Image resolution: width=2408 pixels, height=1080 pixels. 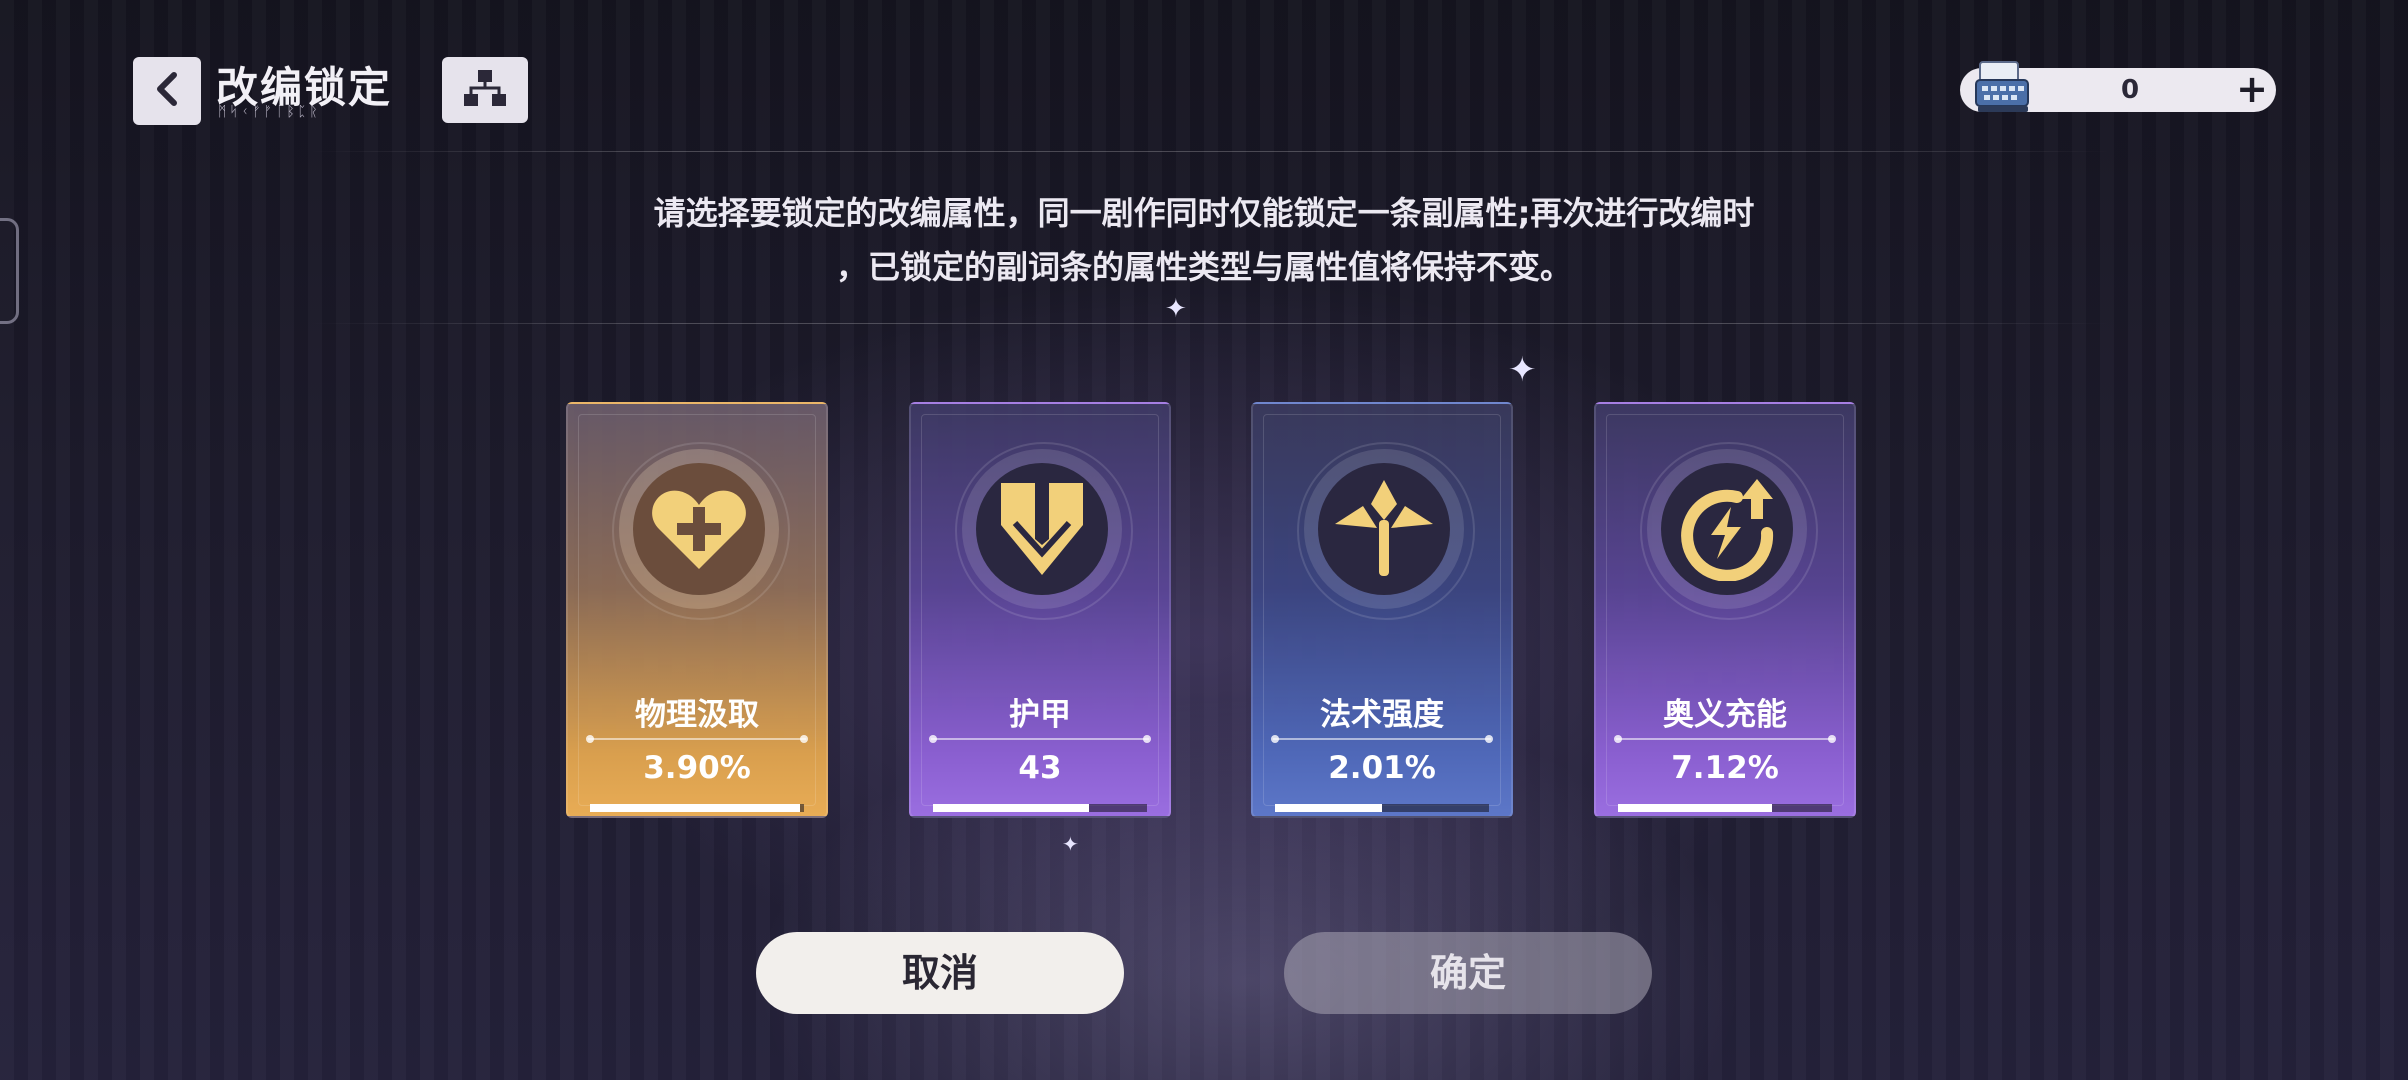 What do you see at coordinates (1203, 267) in the screenshot?
I see `instruction-line-2: ，已锁定的副词条的属性类型与属性值将保持不变。` at bounding box center [1203, 267].